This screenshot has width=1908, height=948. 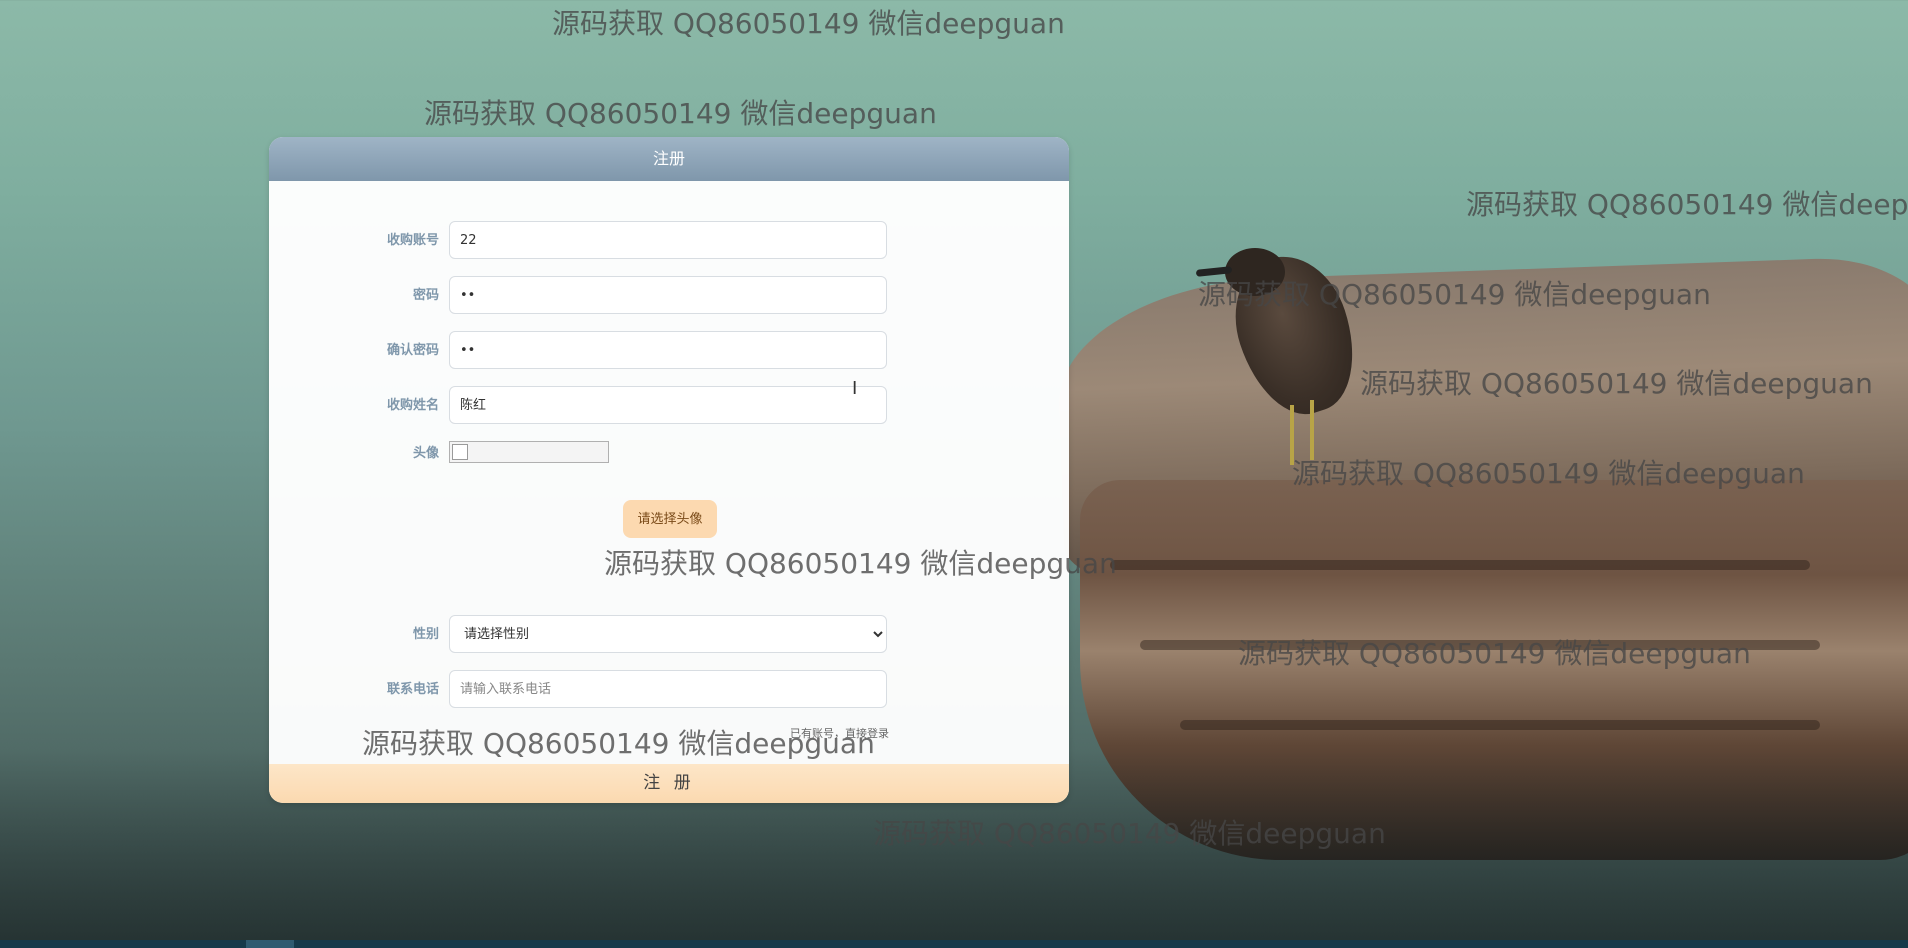 I want to click on password-row: 密码 ••, so click(x=669, y=296).